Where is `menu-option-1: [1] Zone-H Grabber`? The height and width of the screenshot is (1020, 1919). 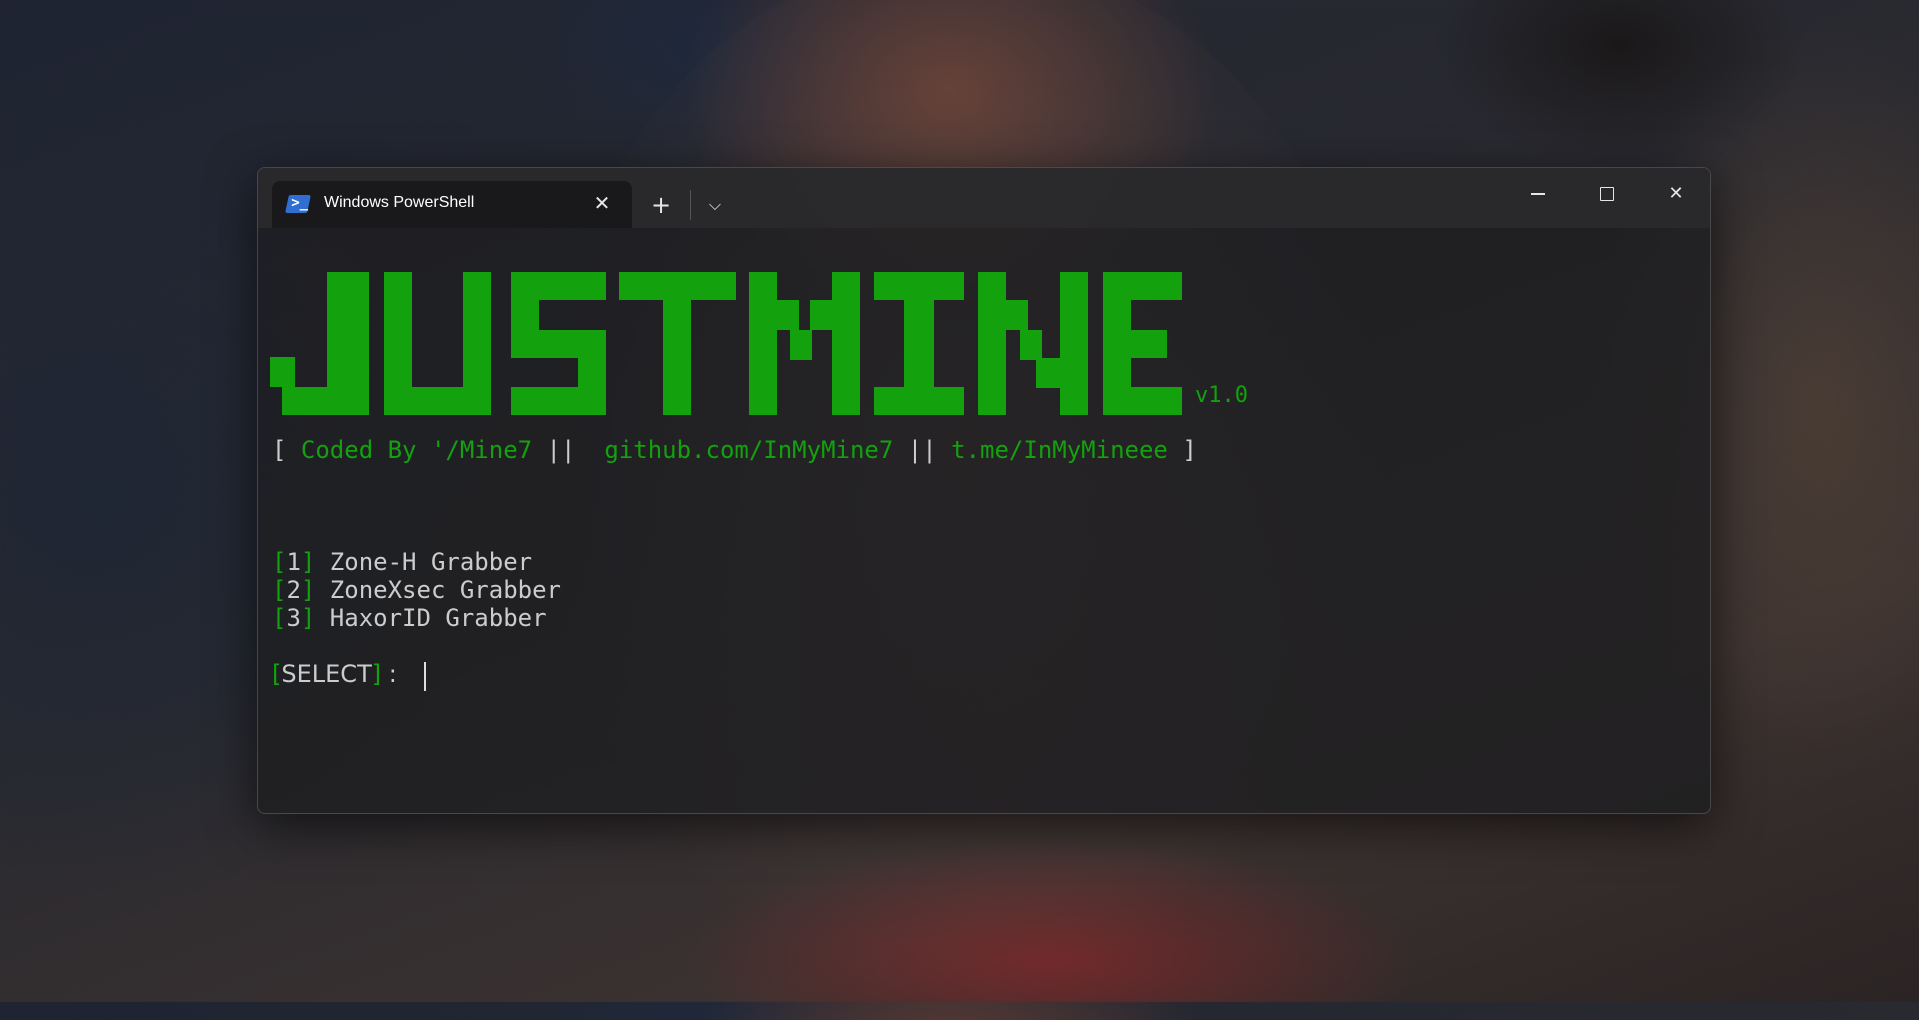
menu-option-1: [1] Zone-H Grabber is located at coordinates (402, 562).